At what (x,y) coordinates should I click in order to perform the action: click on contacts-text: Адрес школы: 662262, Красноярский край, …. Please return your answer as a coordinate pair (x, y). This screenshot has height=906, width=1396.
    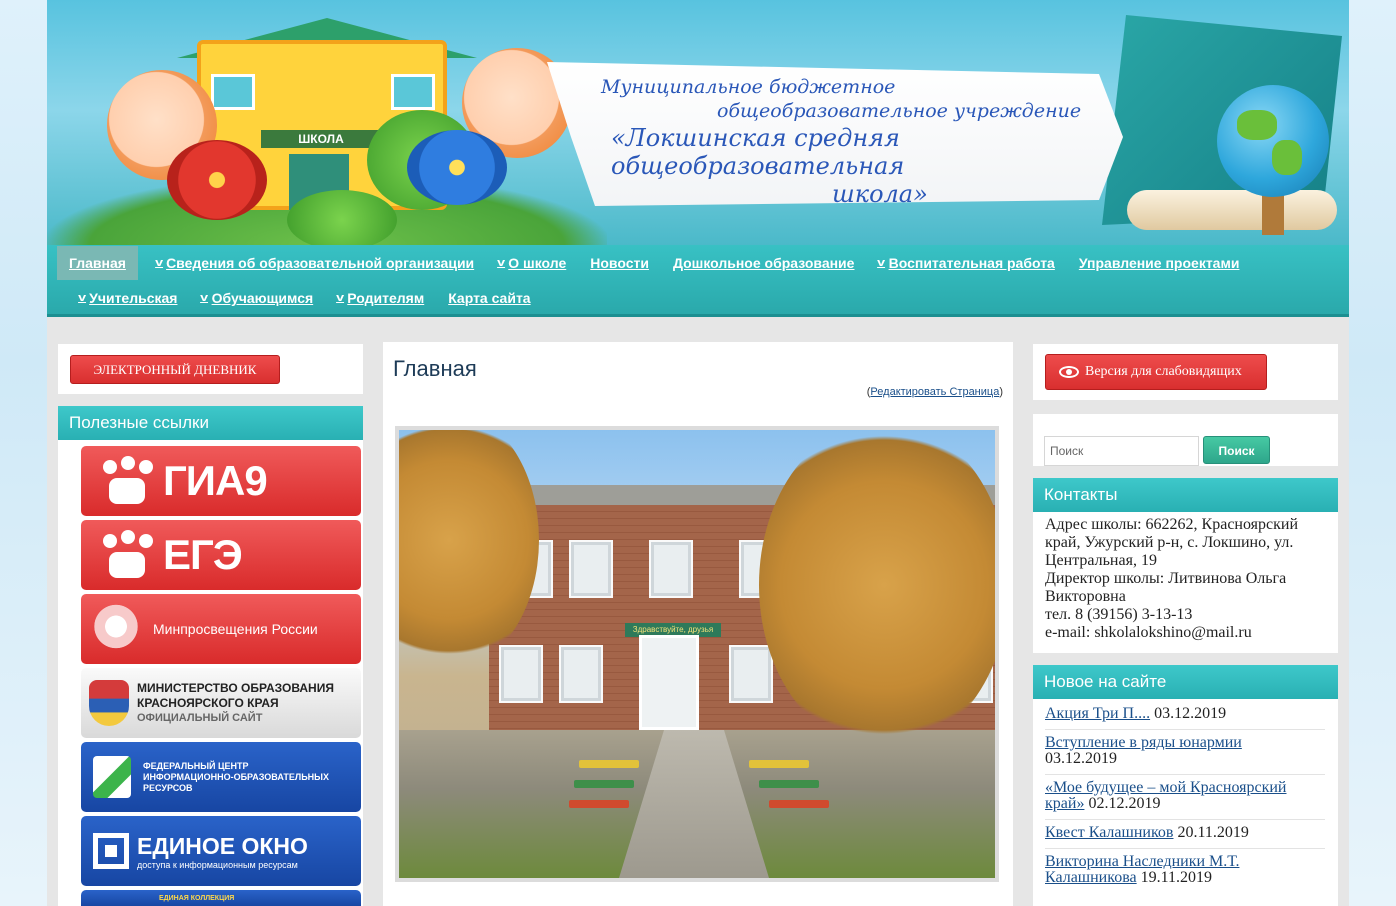
    Looking at the image, I should click on (1190, 579).